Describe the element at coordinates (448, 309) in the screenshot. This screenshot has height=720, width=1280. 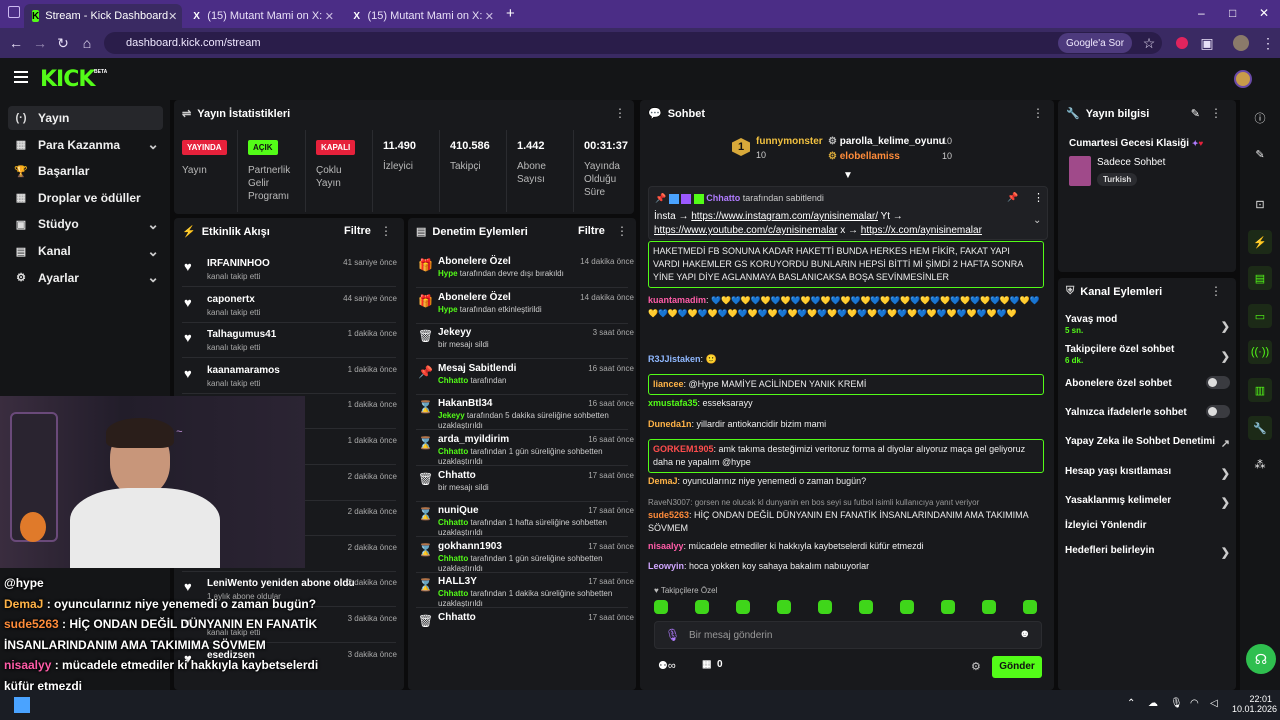
I see `mod-actor: Hype` at that location.